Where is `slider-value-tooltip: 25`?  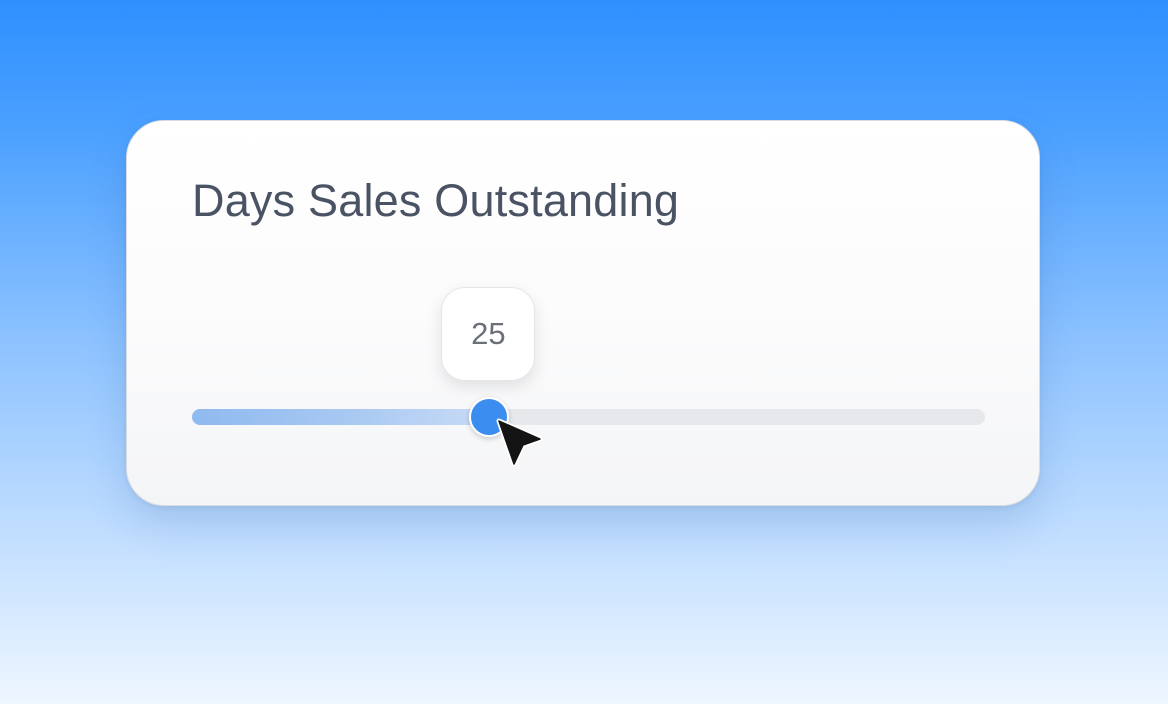
slider-value-tooltip: 25 is located at coordinates (488, 334).